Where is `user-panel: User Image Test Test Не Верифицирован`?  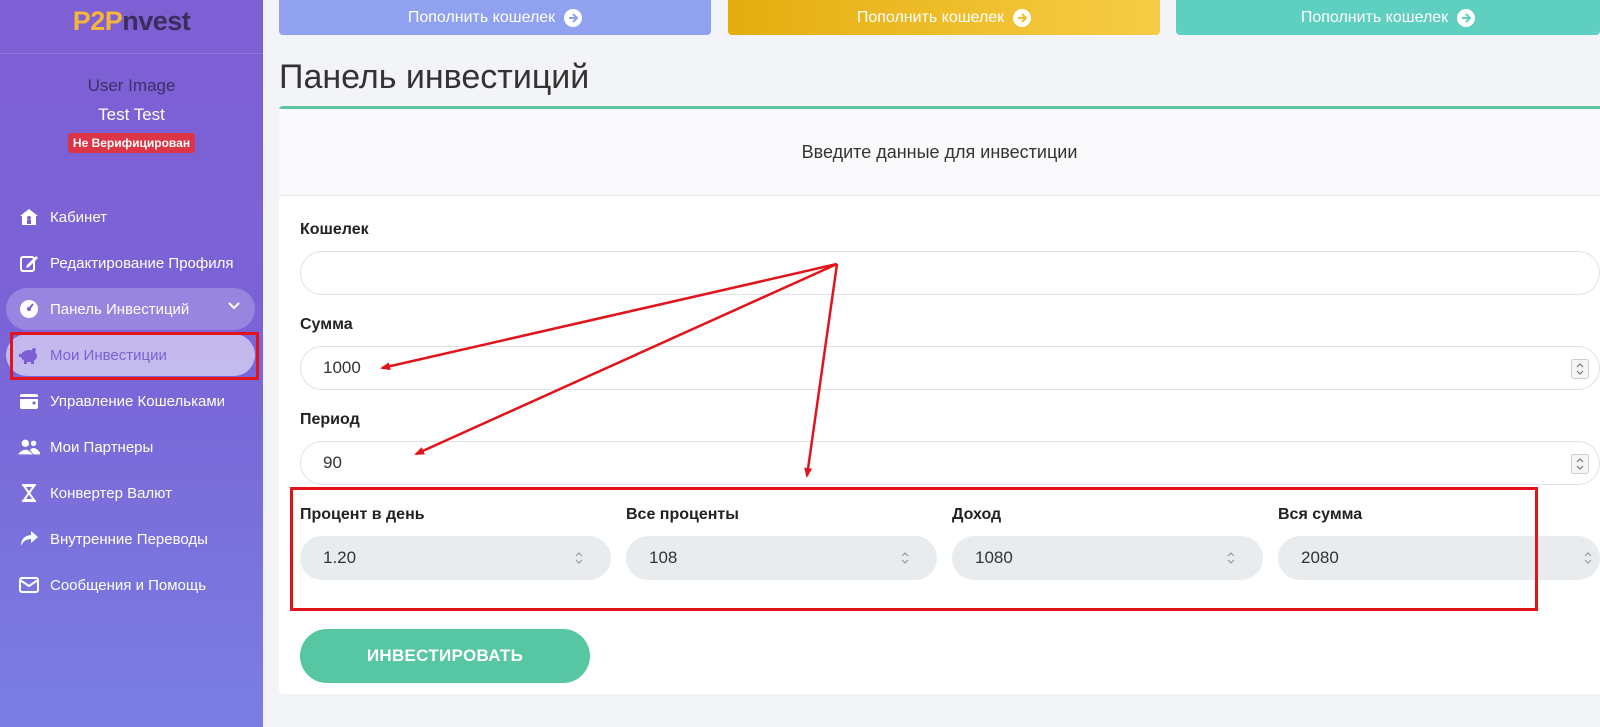 user-panel: User Image Test Test Не Верифицирован is located at coordinates (131, 114).